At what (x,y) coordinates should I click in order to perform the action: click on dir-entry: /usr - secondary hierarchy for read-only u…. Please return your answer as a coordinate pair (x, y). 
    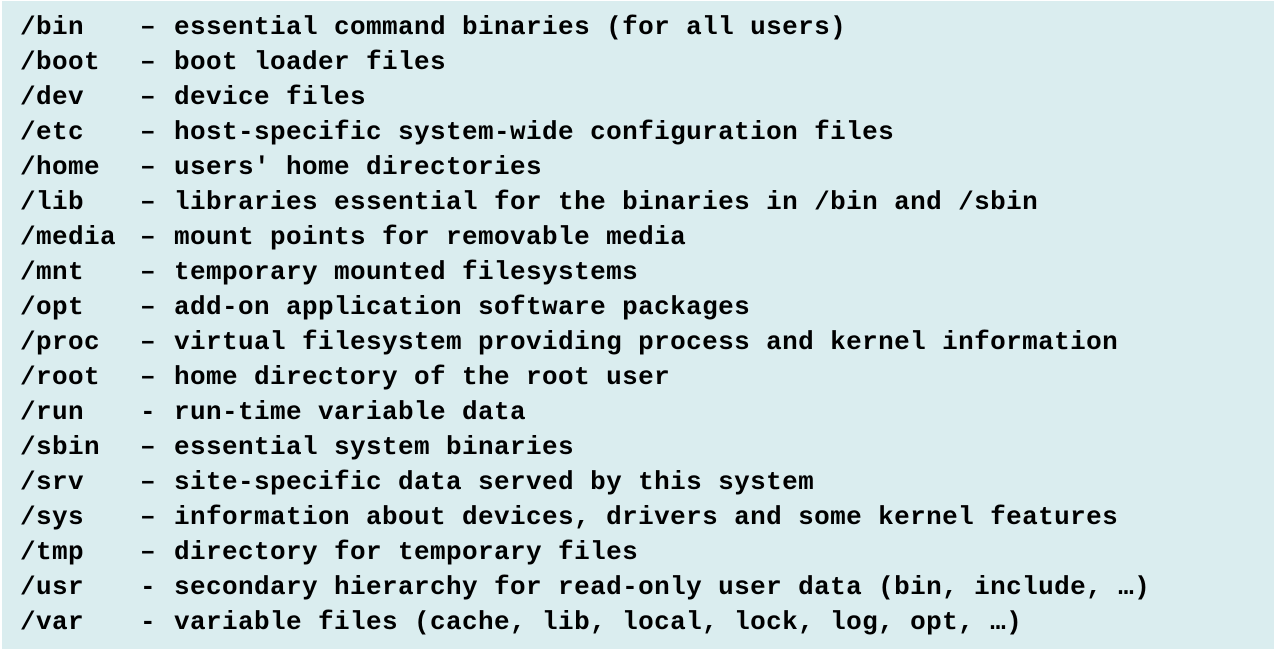
    Looking at the image, I should click on (647, 587).